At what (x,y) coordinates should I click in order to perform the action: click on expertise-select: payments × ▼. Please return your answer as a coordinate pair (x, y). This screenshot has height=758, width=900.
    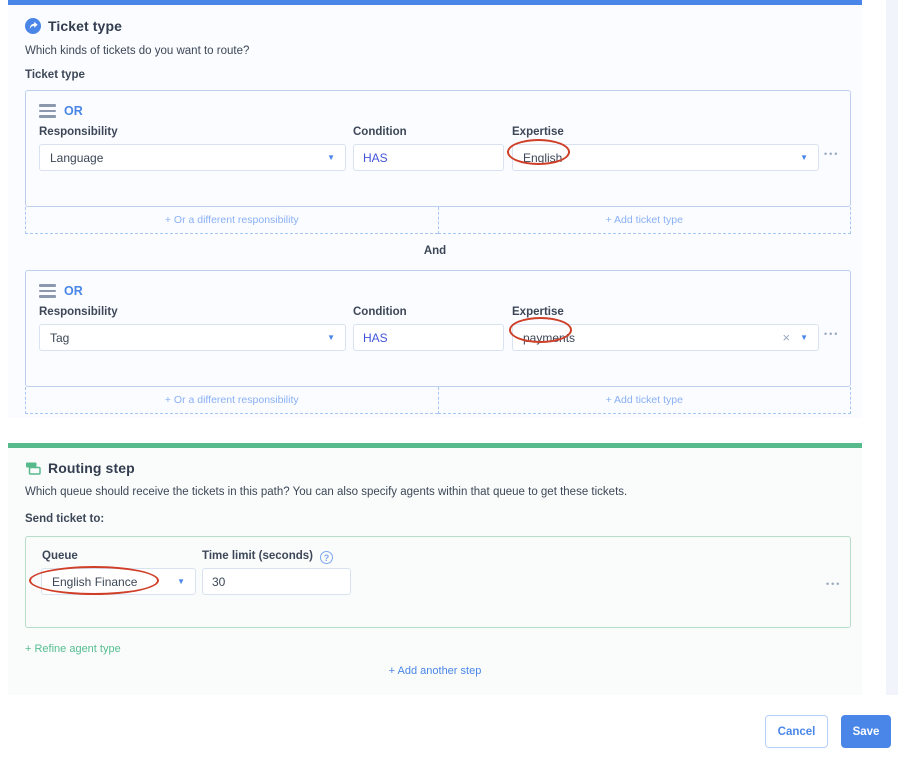
    Looking at the image, I should click on (665, 337).